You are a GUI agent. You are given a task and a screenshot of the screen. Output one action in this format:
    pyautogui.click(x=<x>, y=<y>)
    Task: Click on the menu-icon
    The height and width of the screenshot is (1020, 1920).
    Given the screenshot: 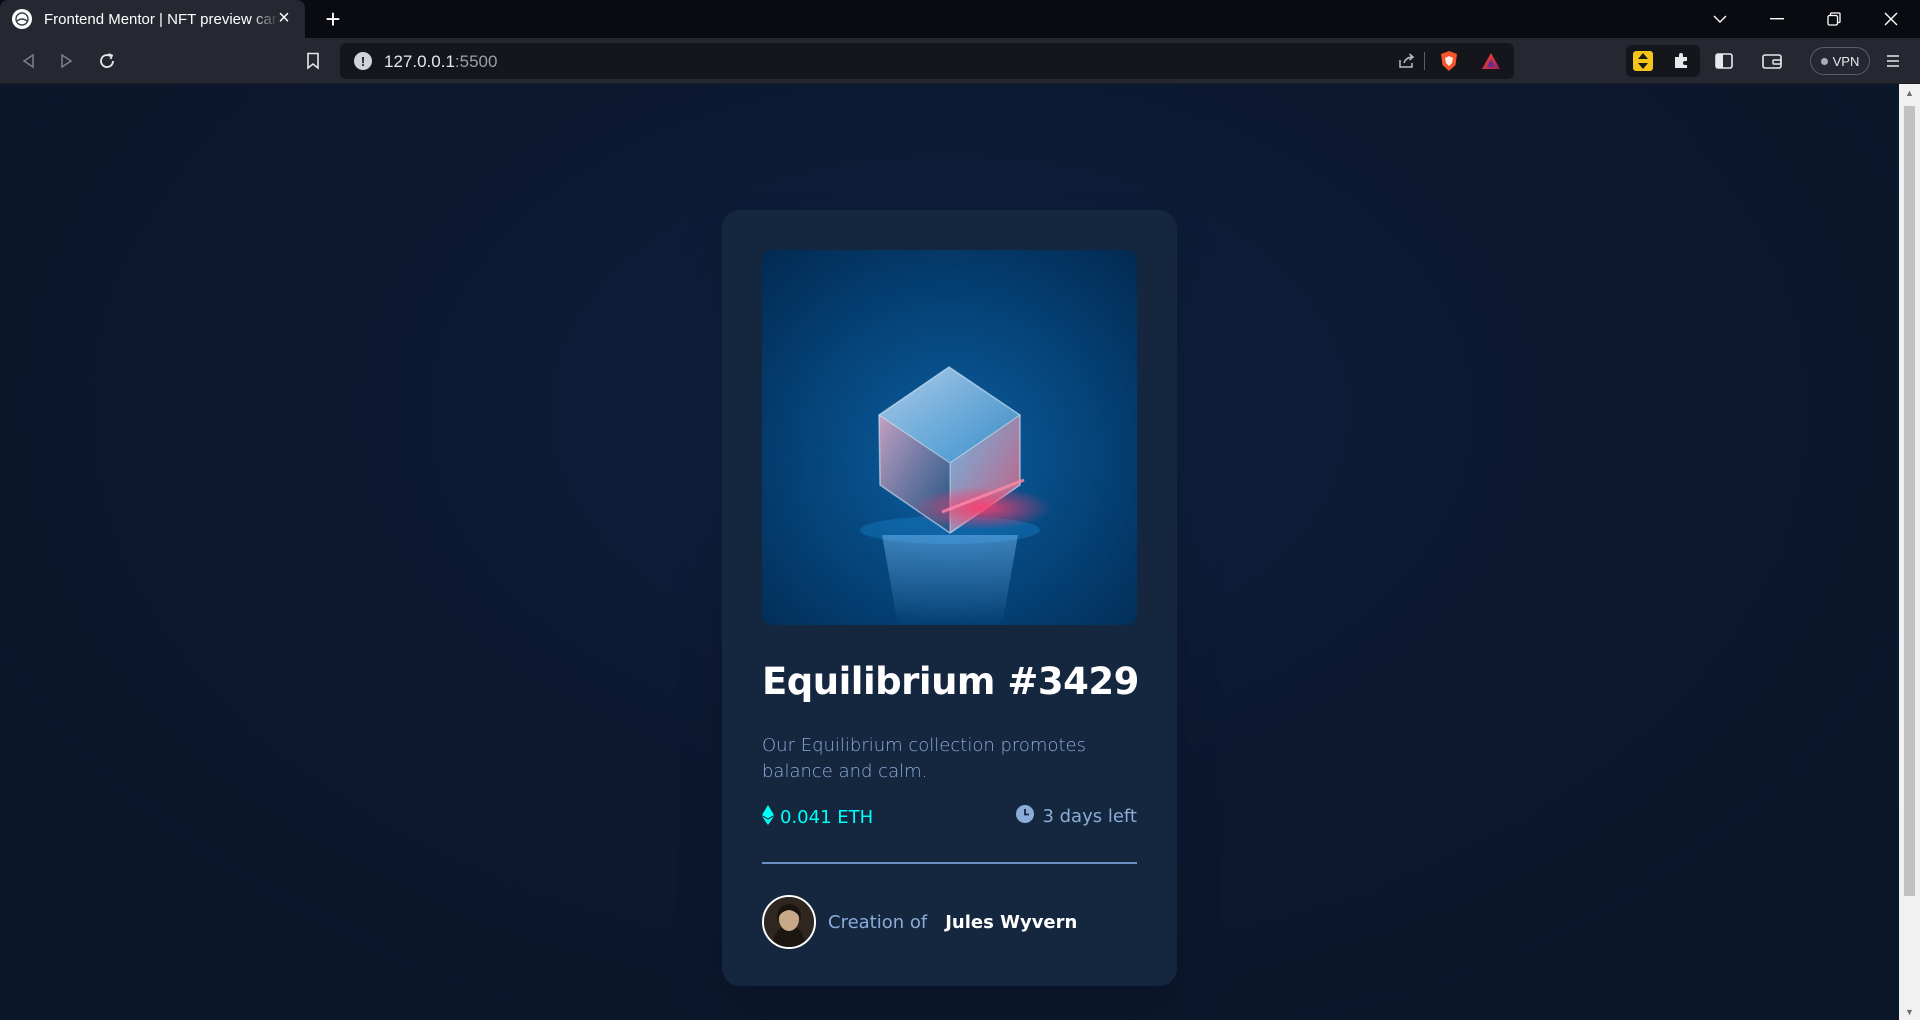 What is the action you would take?
    pyautogui.click(x=1893, y=61)
    